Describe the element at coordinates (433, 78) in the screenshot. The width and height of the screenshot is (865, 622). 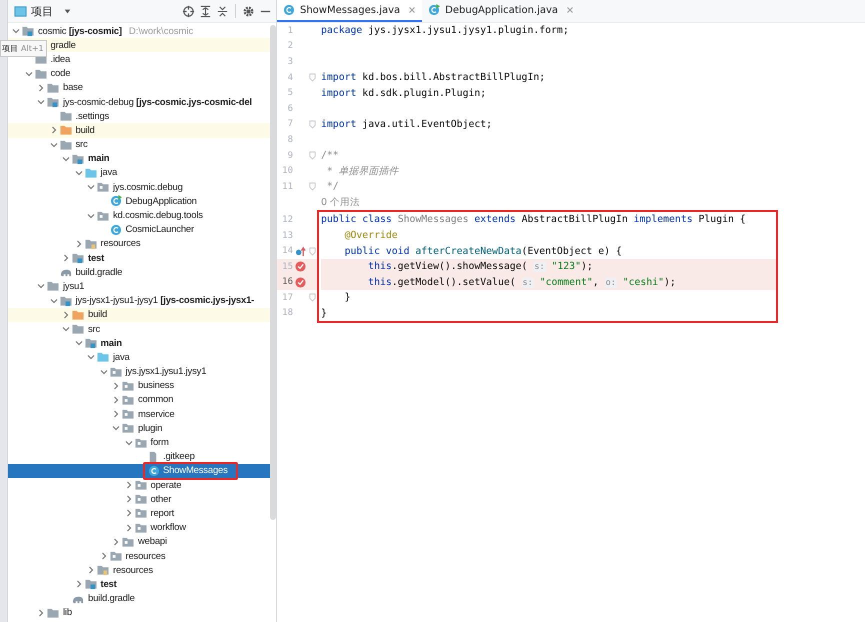
I see `code-line: import kd.bos.bill.AbstractBillPlugIn;` at that location.